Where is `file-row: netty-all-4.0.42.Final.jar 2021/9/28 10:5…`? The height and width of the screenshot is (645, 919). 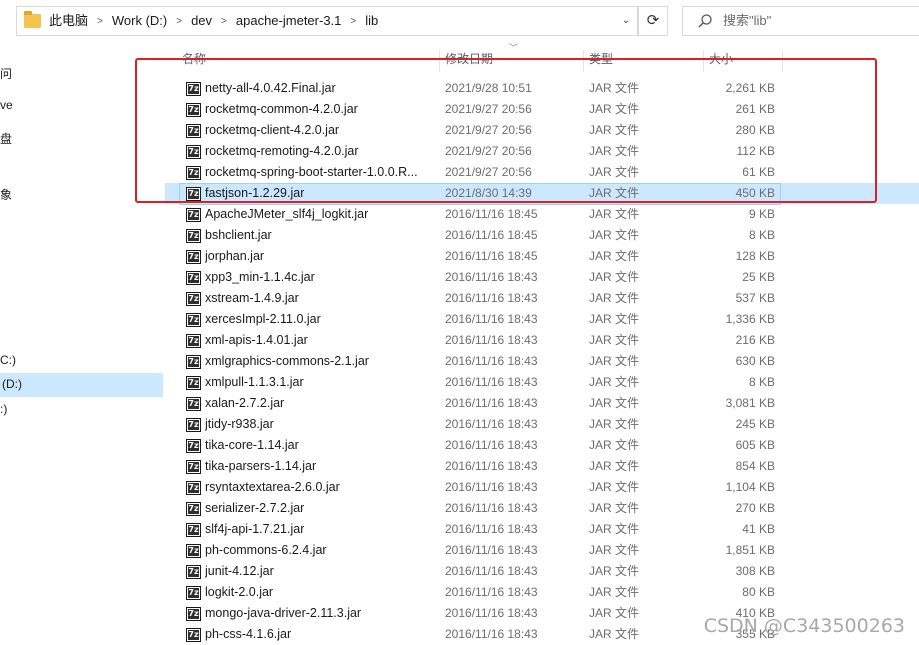
file-row: netty-all-4.0.42.Final.jar 2021/9/28 10:5… is located at coordinates (542, 88).